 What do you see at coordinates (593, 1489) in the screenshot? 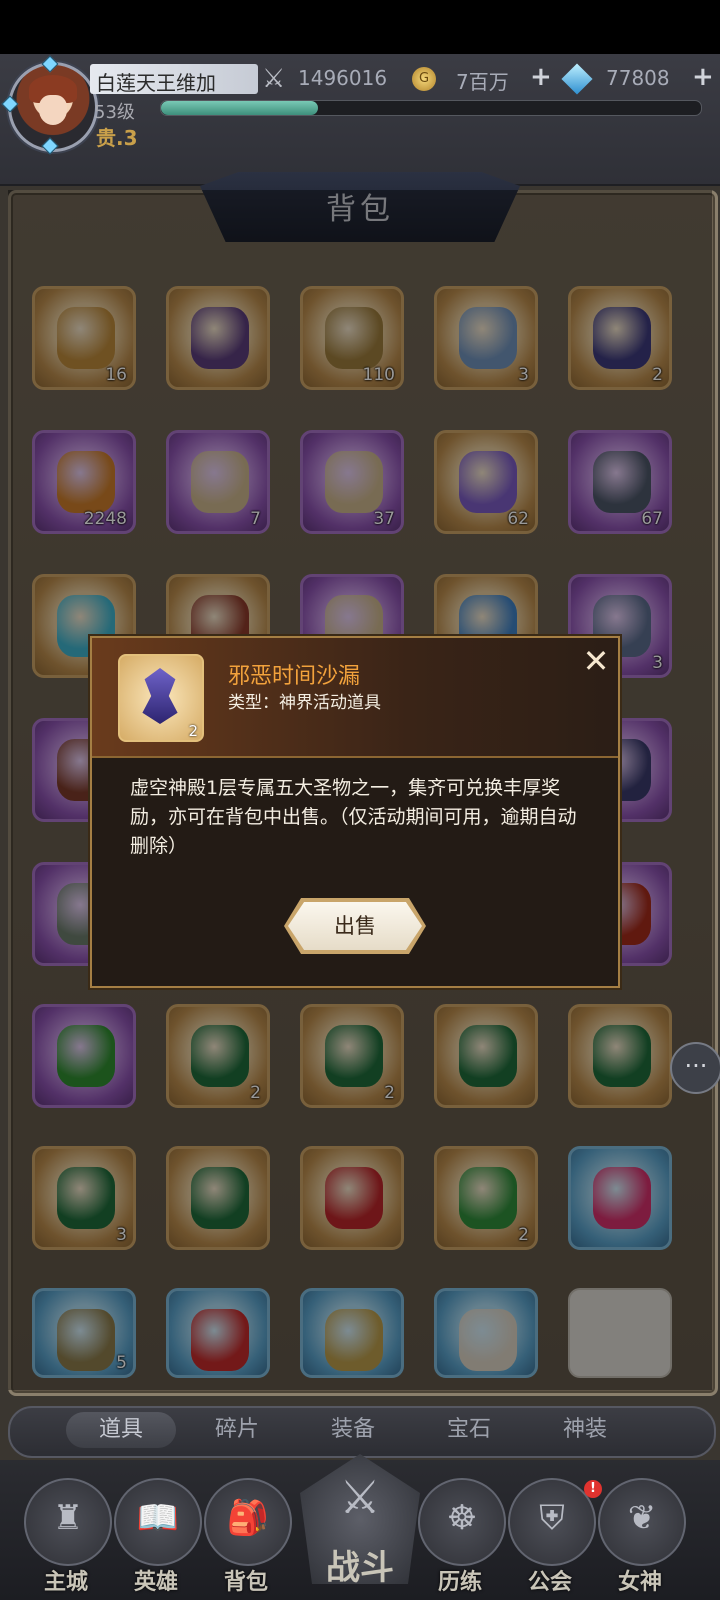
I see `guild-notification-badge: !` at bounding box center [593, 1489].